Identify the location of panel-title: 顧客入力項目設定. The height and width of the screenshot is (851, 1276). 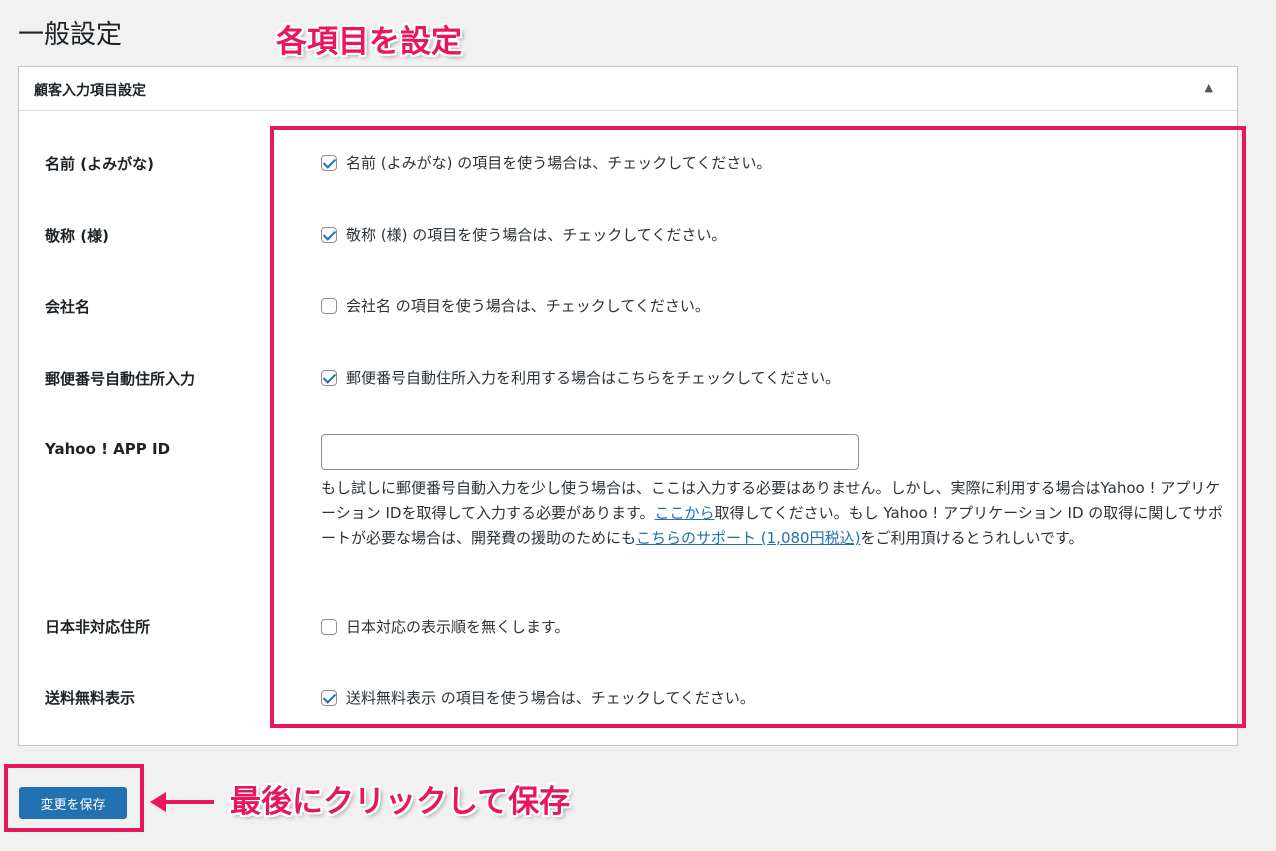
(90, 91).